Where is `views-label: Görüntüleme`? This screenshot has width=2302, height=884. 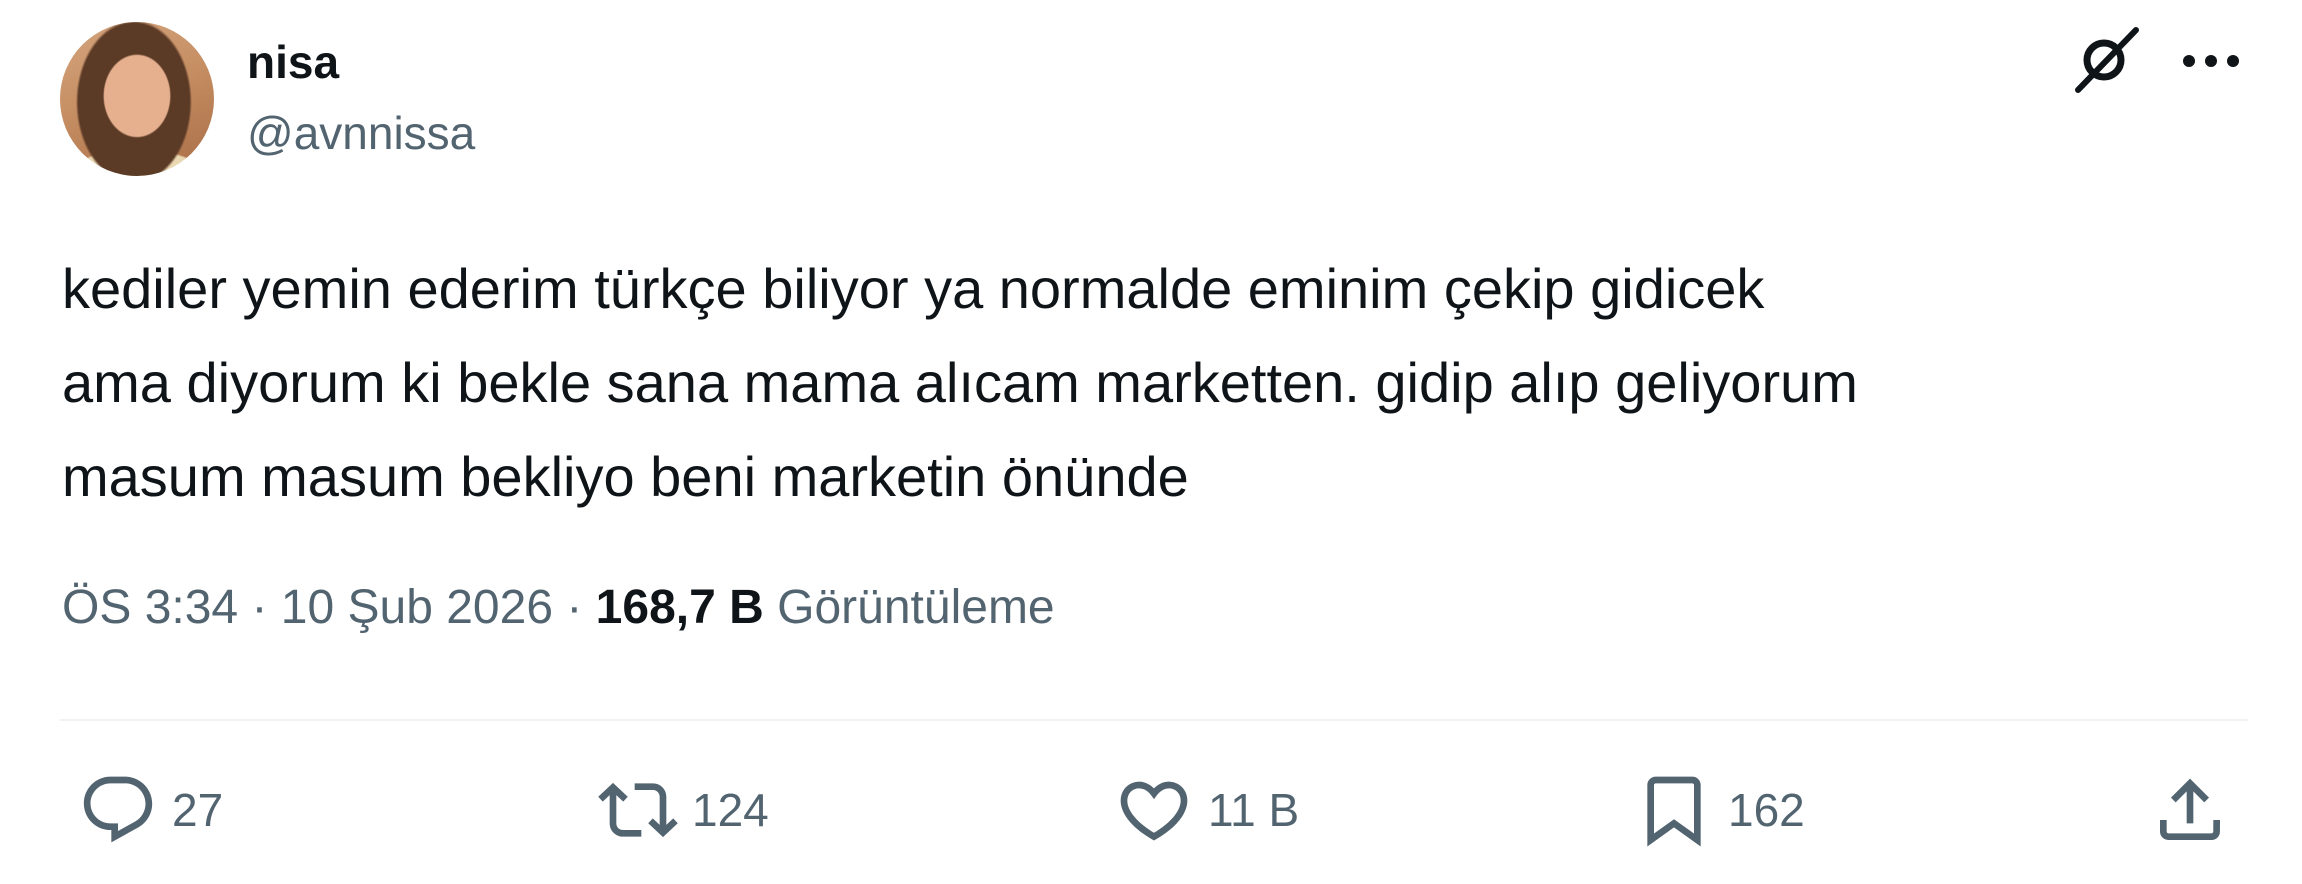 views-label: Görüntüleme is located at coordinates (916, 607).